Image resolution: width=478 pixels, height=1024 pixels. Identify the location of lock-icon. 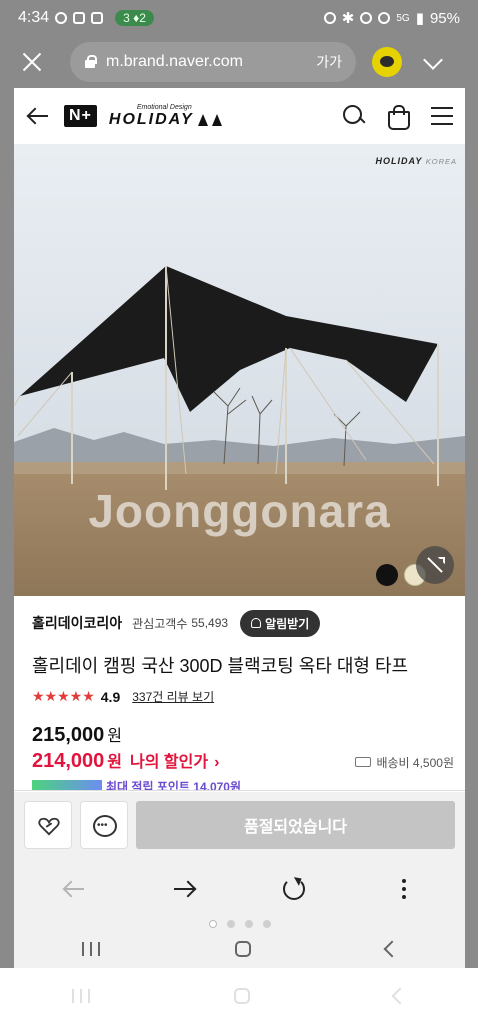
(90, 62).